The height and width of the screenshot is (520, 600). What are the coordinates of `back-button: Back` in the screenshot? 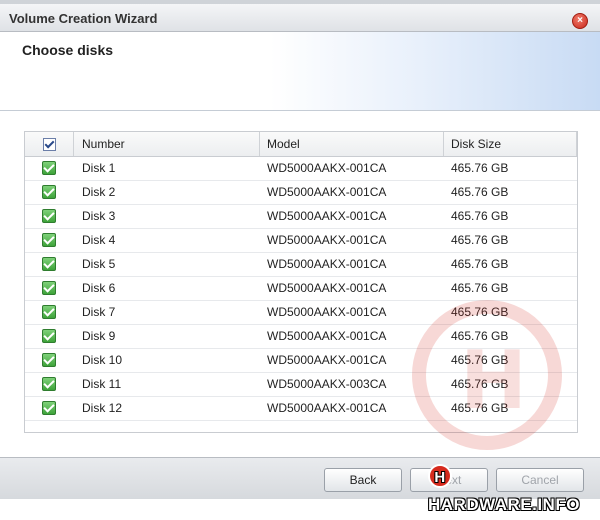 It's located at (363, 480).